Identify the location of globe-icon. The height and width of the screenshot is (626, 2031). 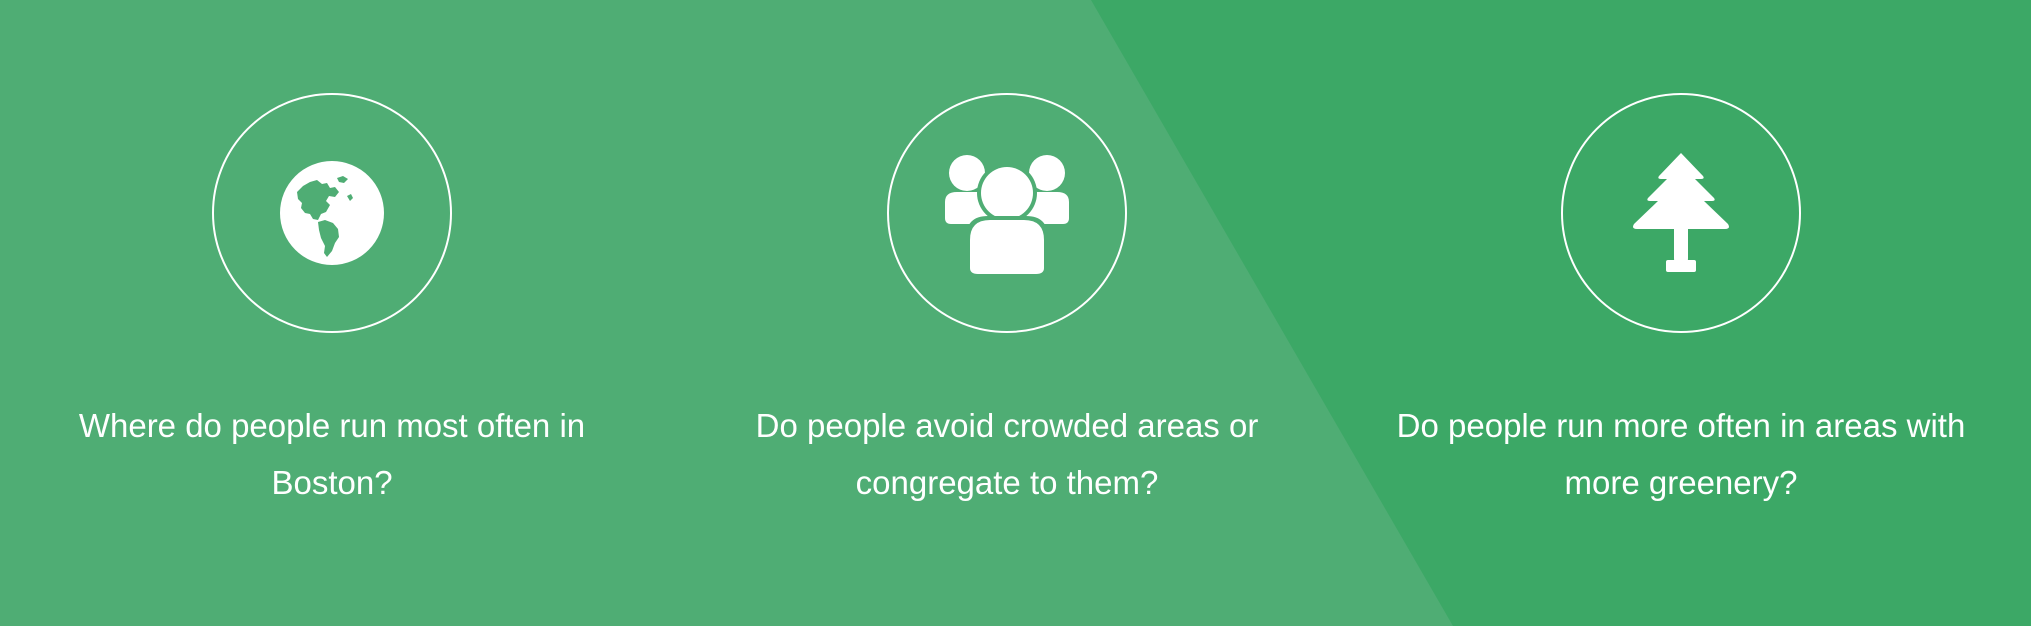
(332, 213).